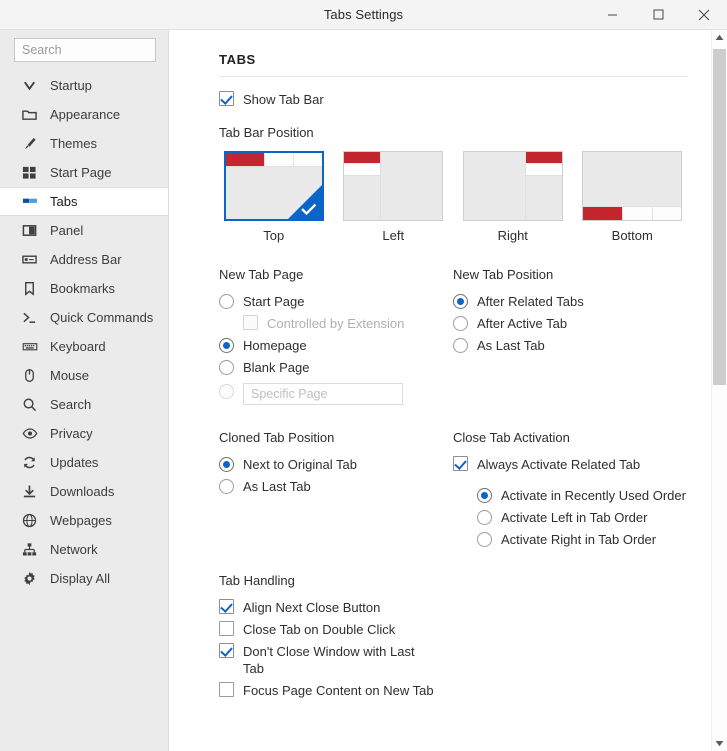 The height and width of the screenshot is (751, 727). Describe the element at coordinates (460, 301) in the screenshot. I see `after-related-tabs-radio` at that location.